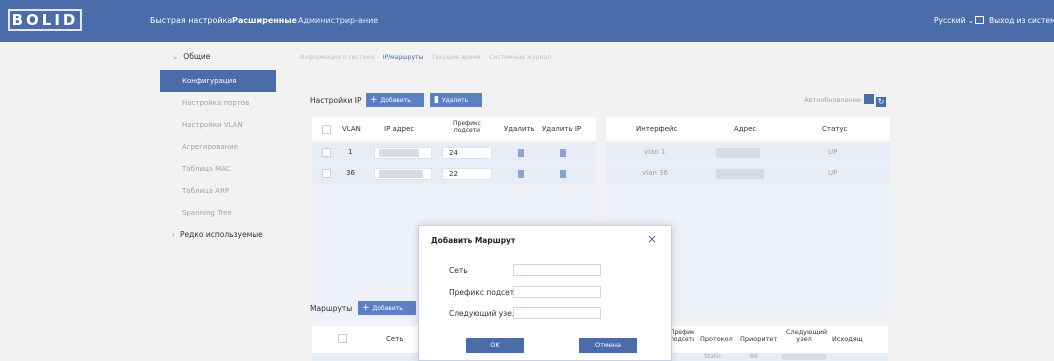 The height and width of the screenshot is (361, 1054). Describe the element at coordinates (557, 292) in the screenshot. I see `prefix-input` at that location.